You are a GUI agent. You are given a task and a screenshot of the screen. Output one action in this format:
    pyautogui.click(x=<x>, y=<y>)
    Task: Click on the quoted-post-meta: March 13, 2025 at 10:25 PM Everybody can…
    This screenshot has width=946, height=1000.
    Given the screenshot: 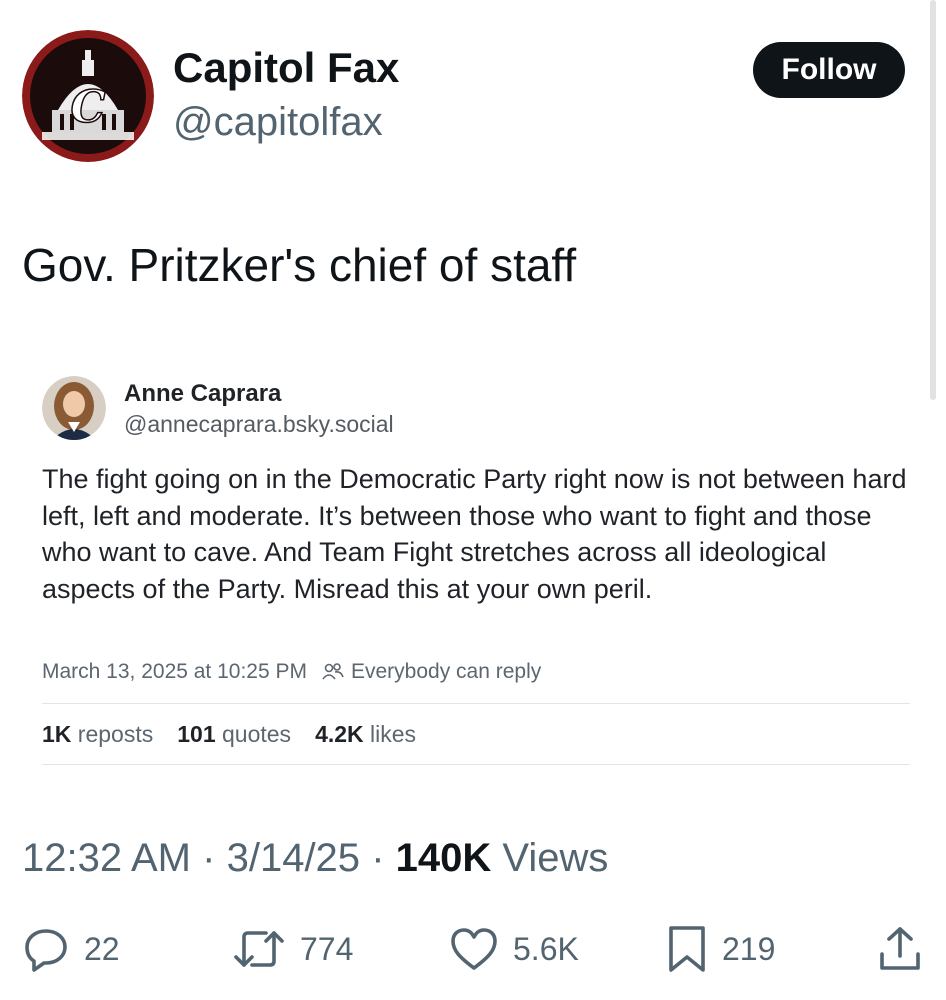 What is the action you would take?
    pyautogui.click(x=291, y=672)
    